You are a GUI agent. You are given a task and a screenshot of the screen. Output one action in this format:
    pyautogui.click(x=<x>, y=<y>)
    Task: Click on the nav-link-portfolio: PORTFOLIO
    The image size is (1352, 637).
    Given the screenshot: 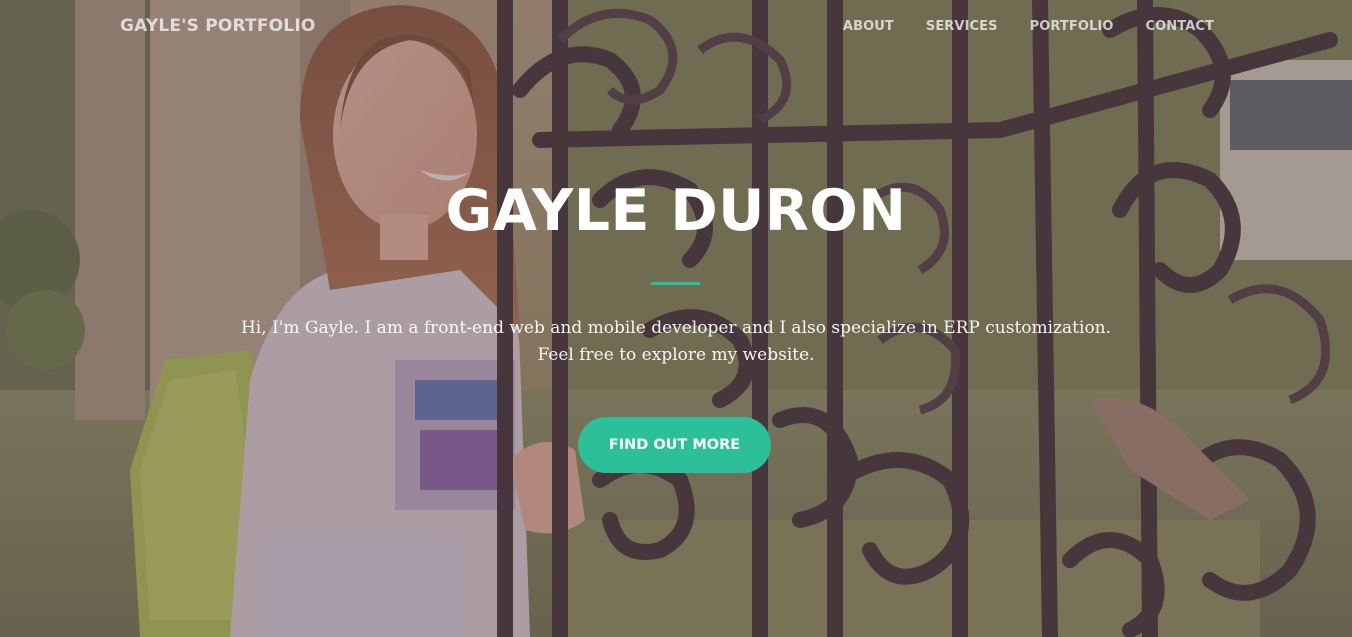 What is the action you would take?
    pyautogui.click(x=1072, y=26)
    